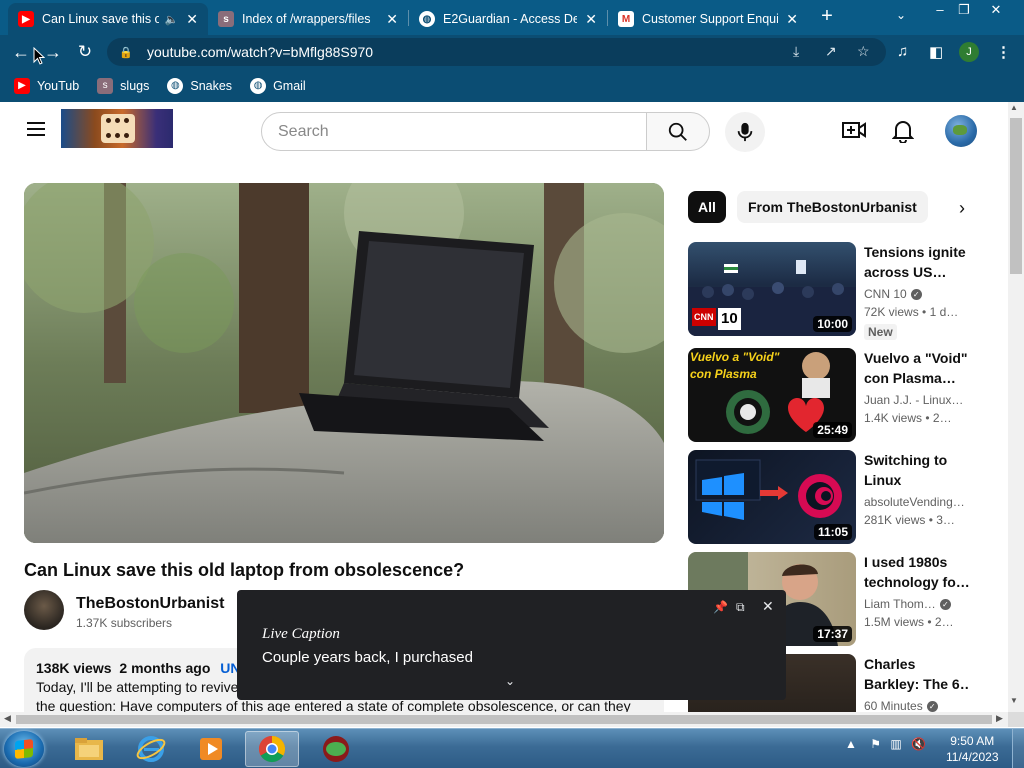 The image size is (1024, 768). Describe the element at coordinates (117, 128) in the screenshot. I see `channel-logo` at that location.